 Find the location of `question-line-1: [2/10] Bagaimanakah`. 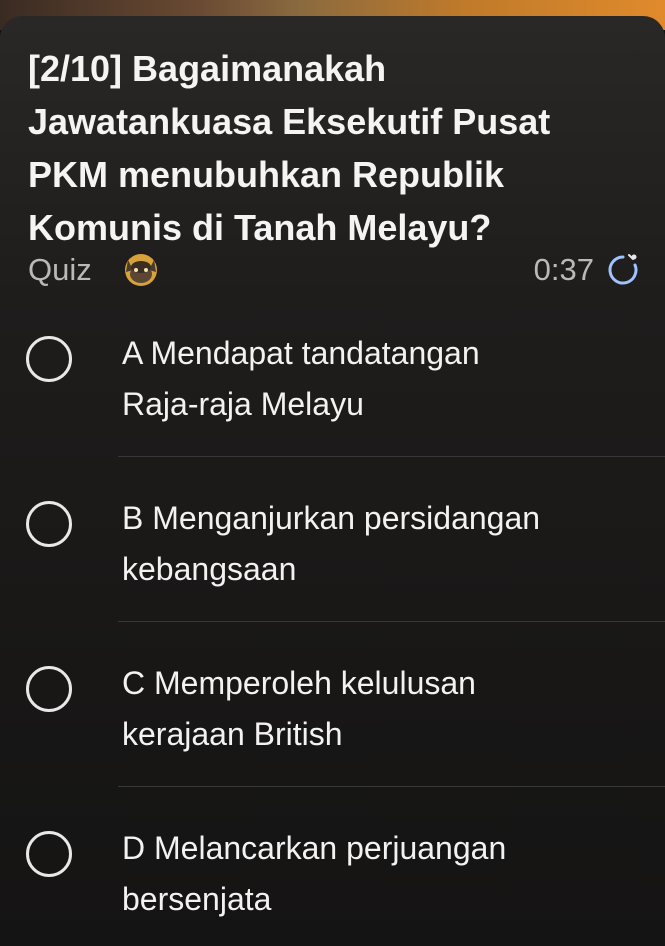

question-line-1: [2/10] Bagaimanakah is located at coordinates (207, 68).